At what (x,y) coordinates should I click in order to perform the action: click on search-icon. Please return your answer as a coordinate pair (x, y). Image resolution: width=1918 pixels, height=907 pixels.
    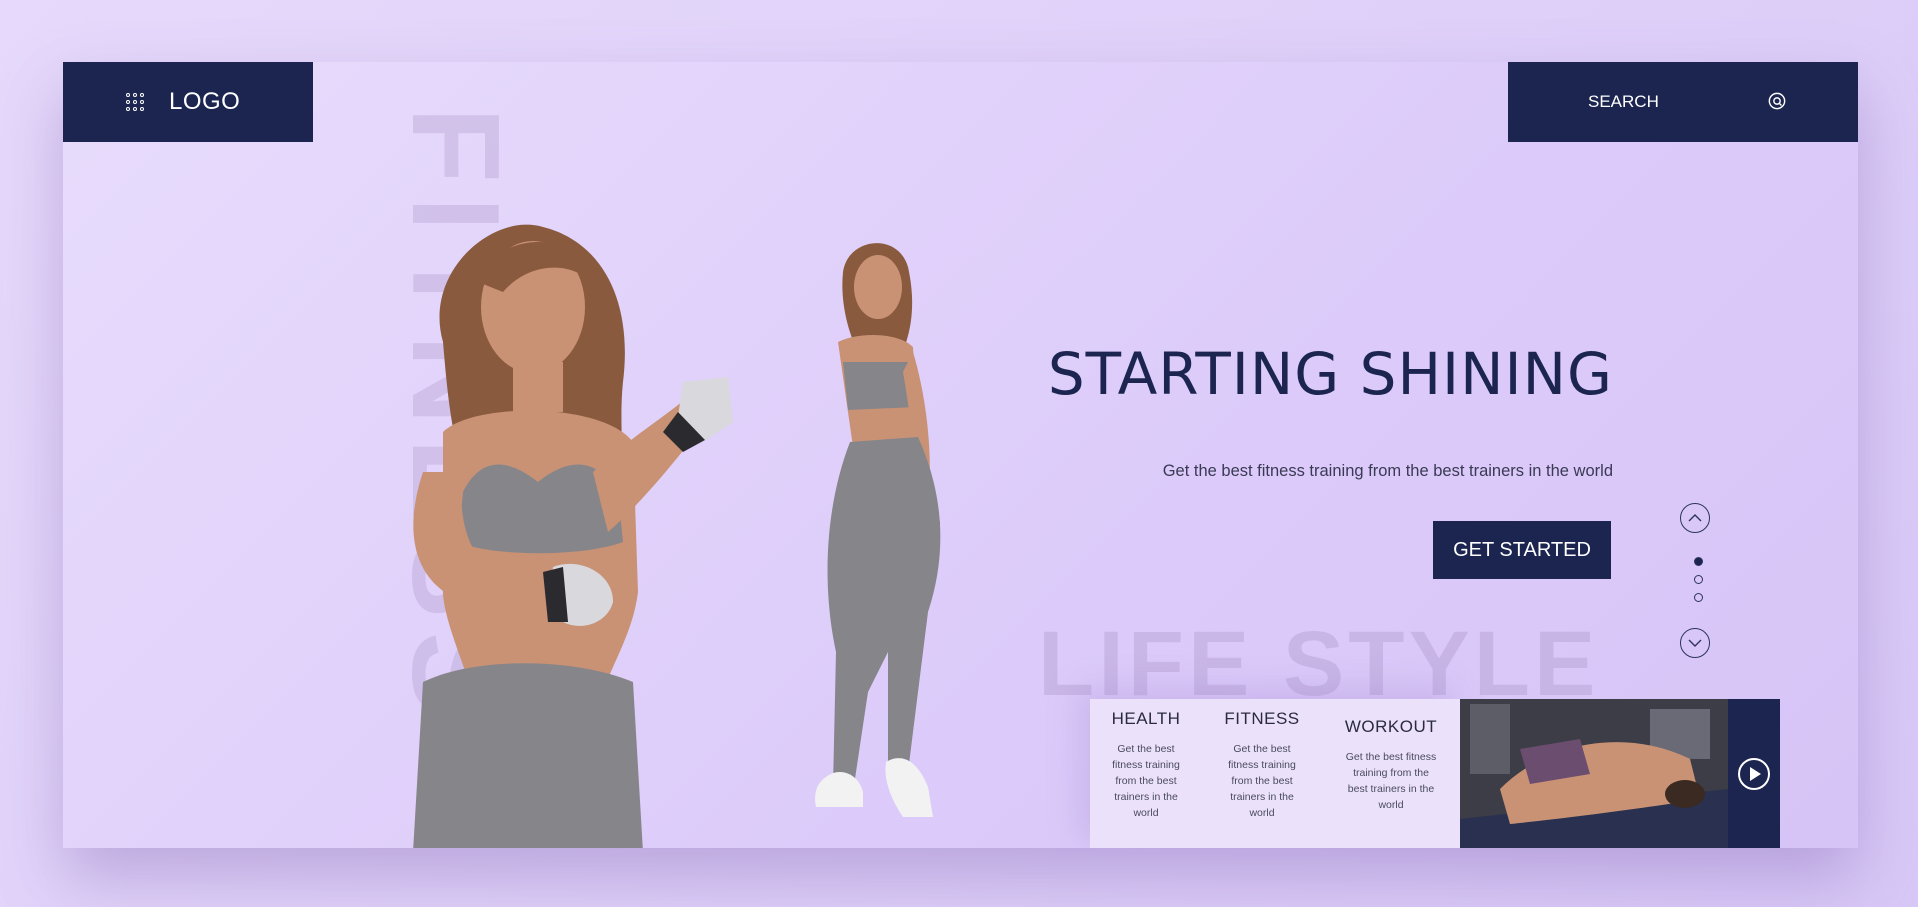
    Looking at the image, I should click on (1777, 101).